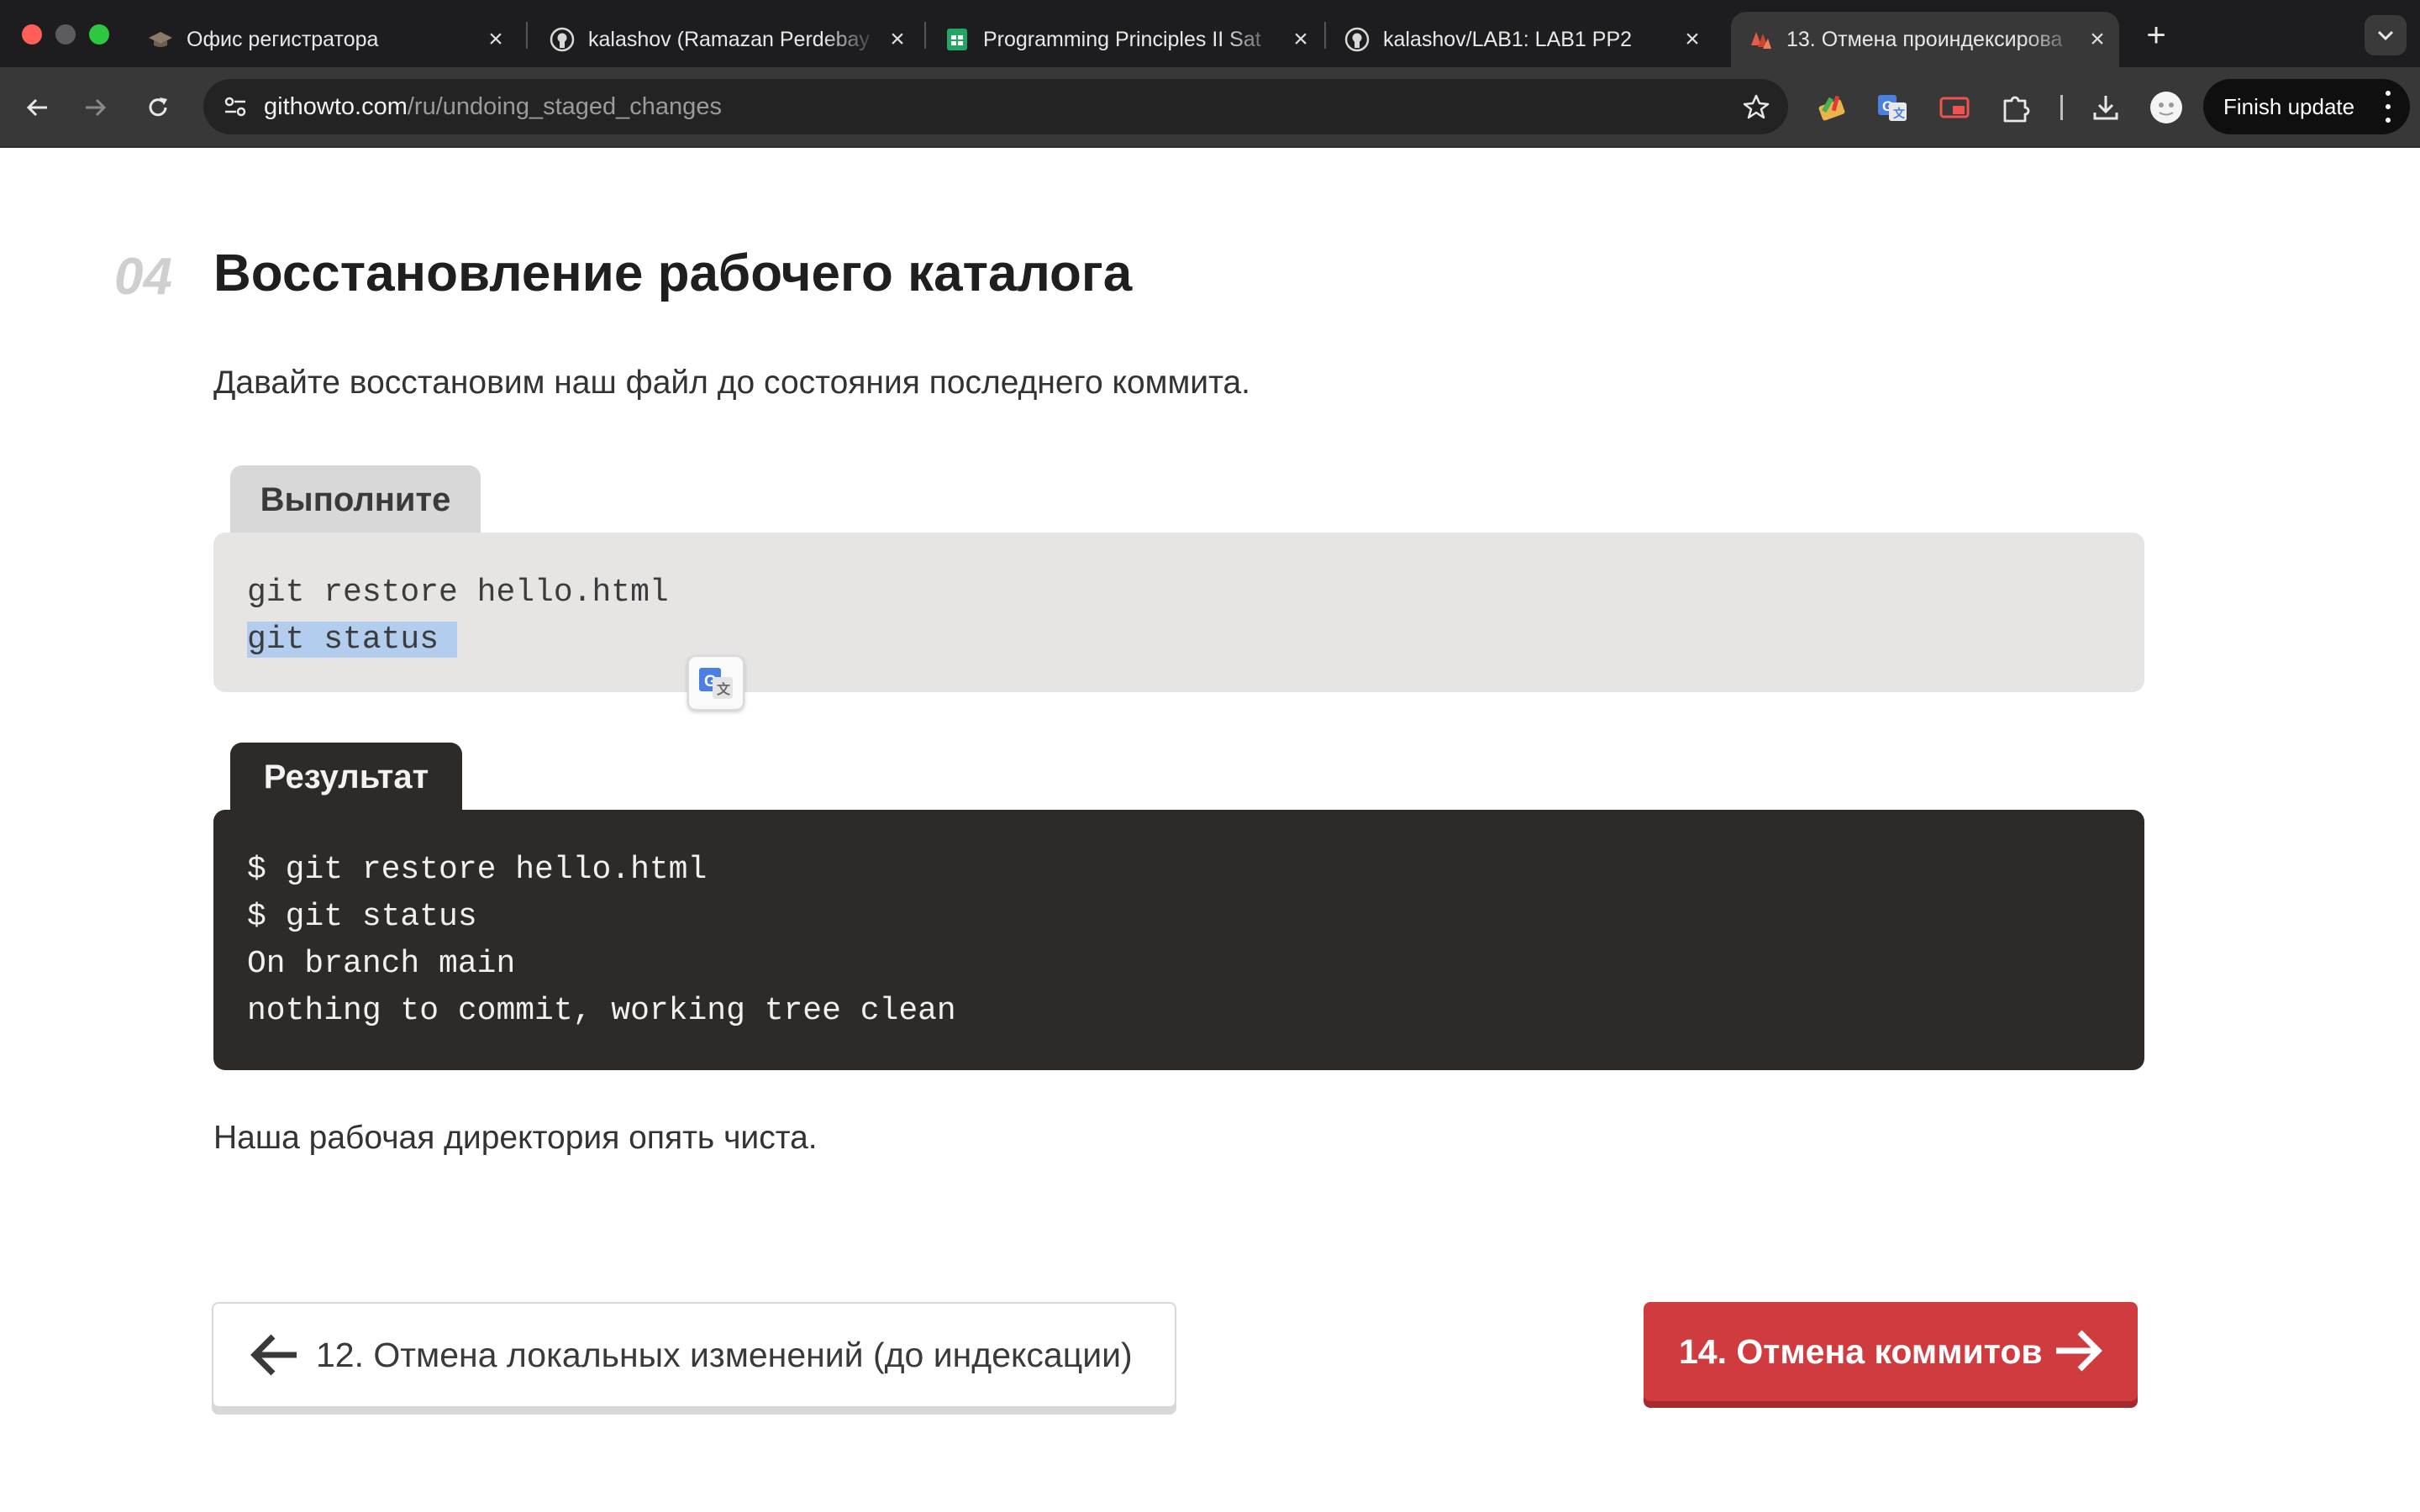 Image resolution: width=2420 pixels, height=1512 pixels. I want to click on google-translate-extension-icon: G文, so click(1892, 107).